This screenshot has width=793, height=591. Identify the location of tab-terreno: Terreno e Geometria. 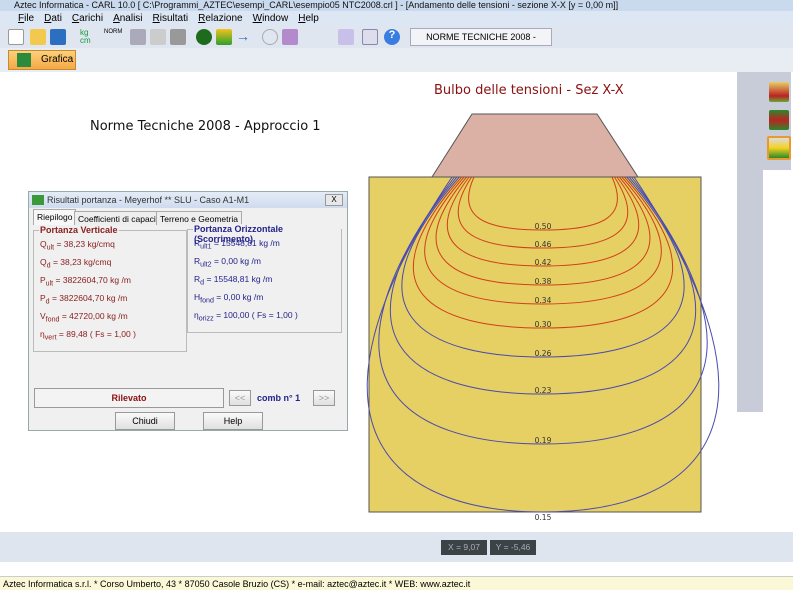
(199, 218).